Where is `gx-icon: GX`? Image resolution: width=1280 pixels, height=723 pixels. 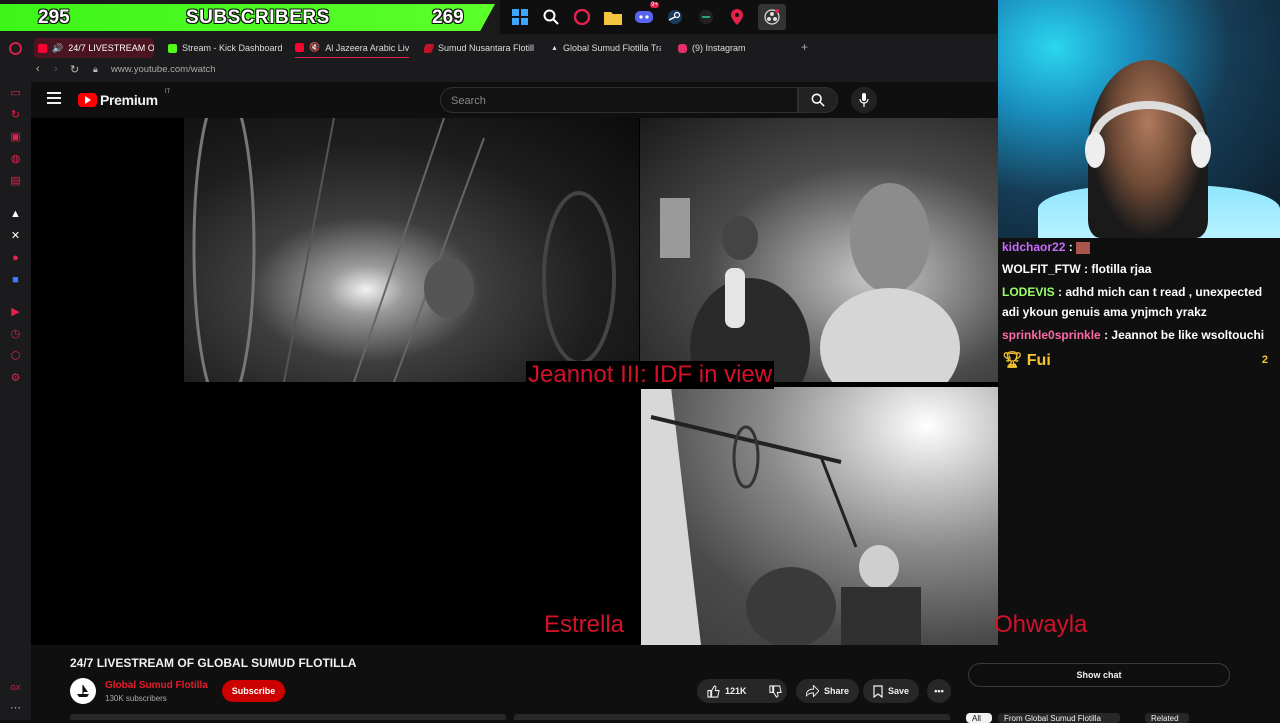
gx-icon: GX is located at coordinates (15, 688).